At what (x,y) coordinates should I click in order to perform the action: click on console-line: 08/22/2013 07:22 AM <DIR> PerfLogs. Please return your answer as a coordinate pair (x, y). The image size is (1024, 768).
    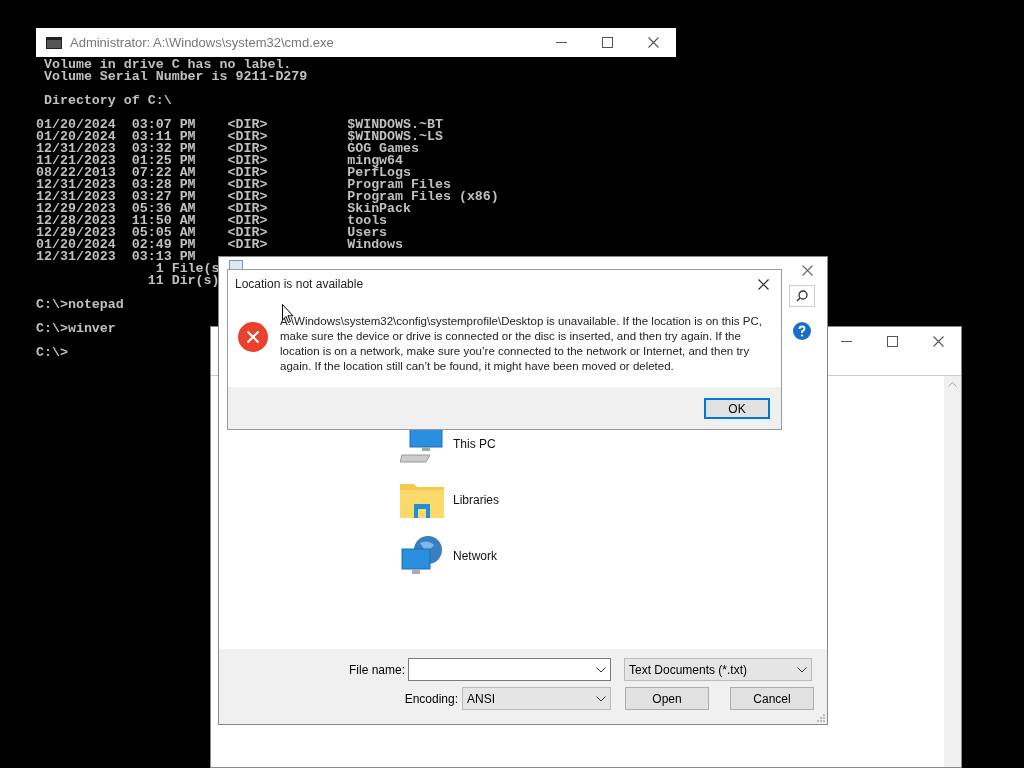
    Looking at the image, I should click on (224, 173).